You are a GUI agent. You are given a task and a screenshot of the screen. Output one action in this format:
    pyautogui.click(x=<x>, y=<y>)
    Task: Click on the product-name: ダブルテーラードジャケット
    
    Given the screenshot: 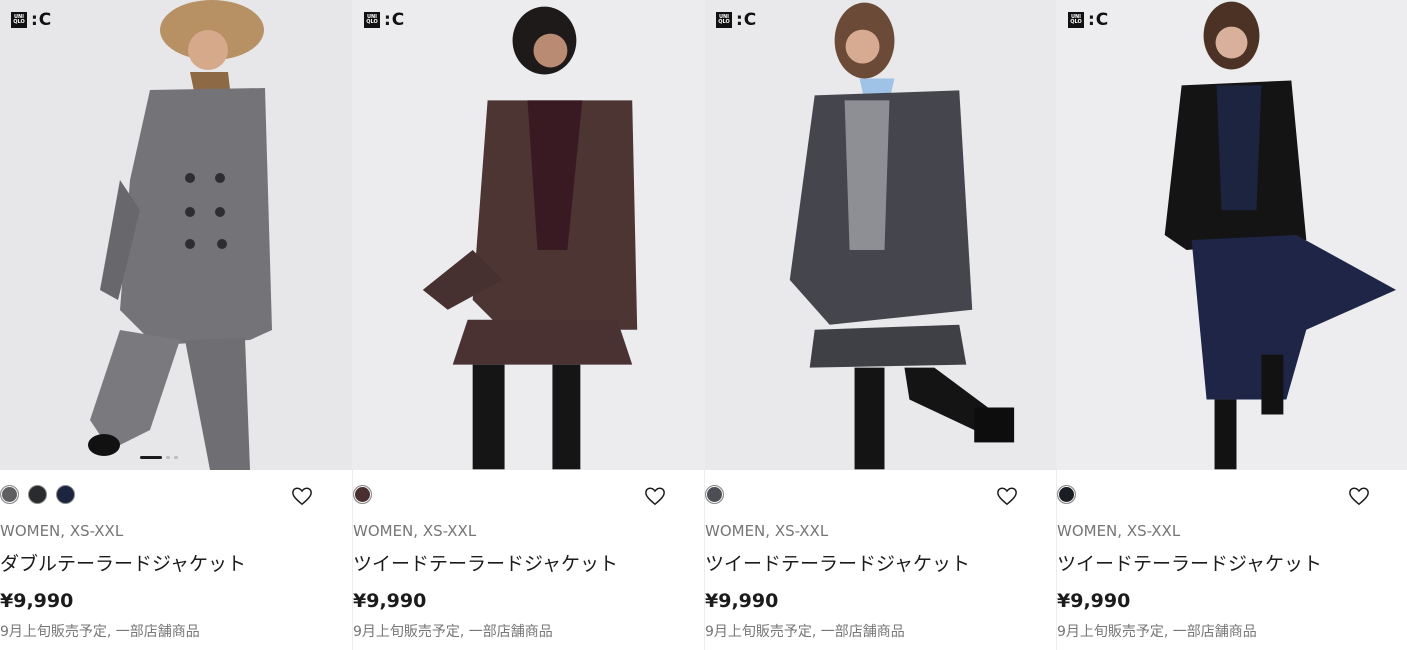 What is the action you would take?
    pyautogui.click(x=123, y=562)
    